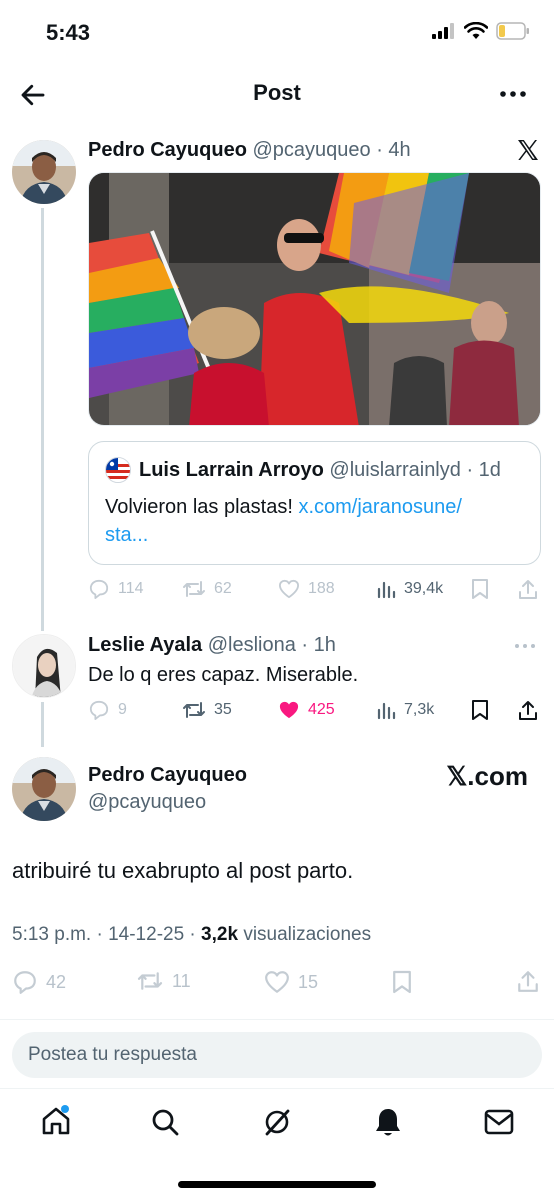 The width and height of the screenshot is (554, 1200). What do you see at coordinates (443, 31) in the screenshot?
I see `signal-icon` at bounding box center [443, 31].